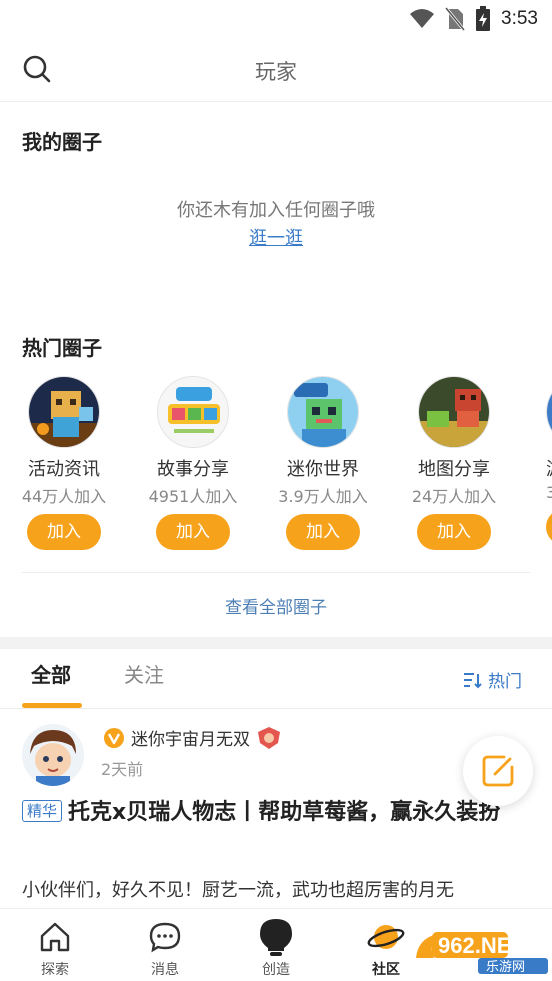 Image resolution: width=552 pixels, height=981 pixels. Describe the element at coordinates (193, 469) in the screenshot. I see `circle-name: 故事分享` at that location.